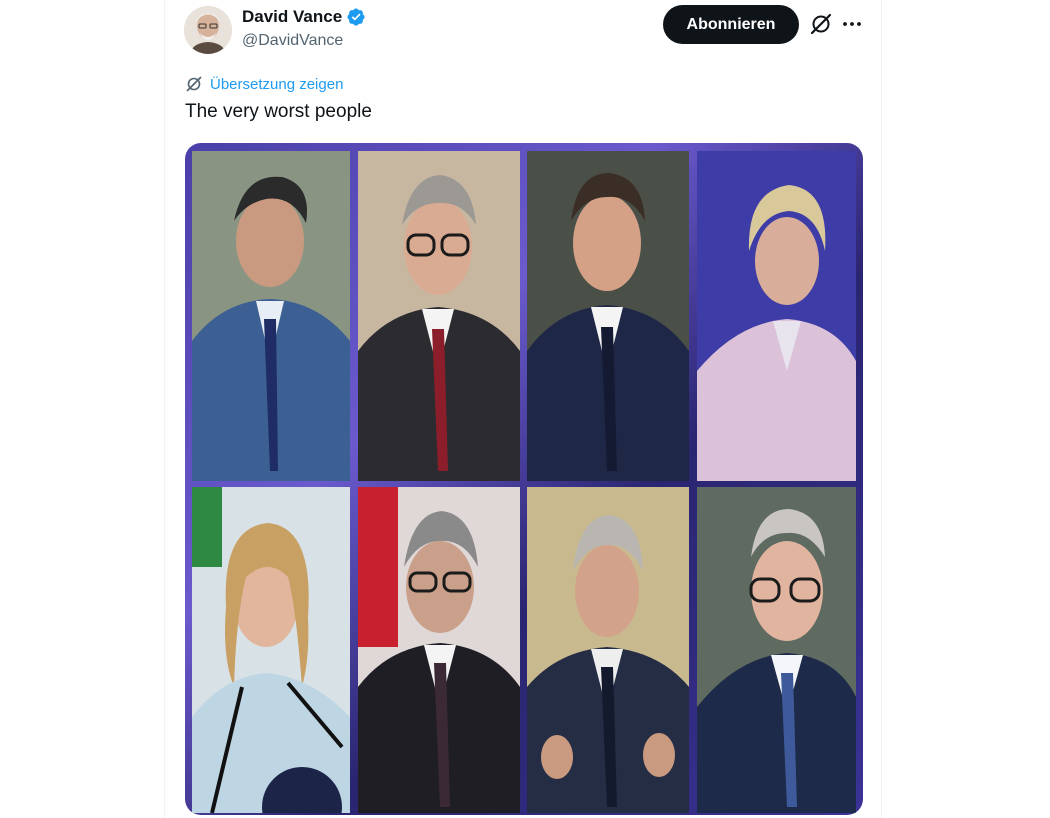 The height and width of the screenshot is (818, 1050). What do you see at coordinates (292, 41) in the screenshot?
I see `author-handle: @DavidVance` at bounding box center [292, 41].